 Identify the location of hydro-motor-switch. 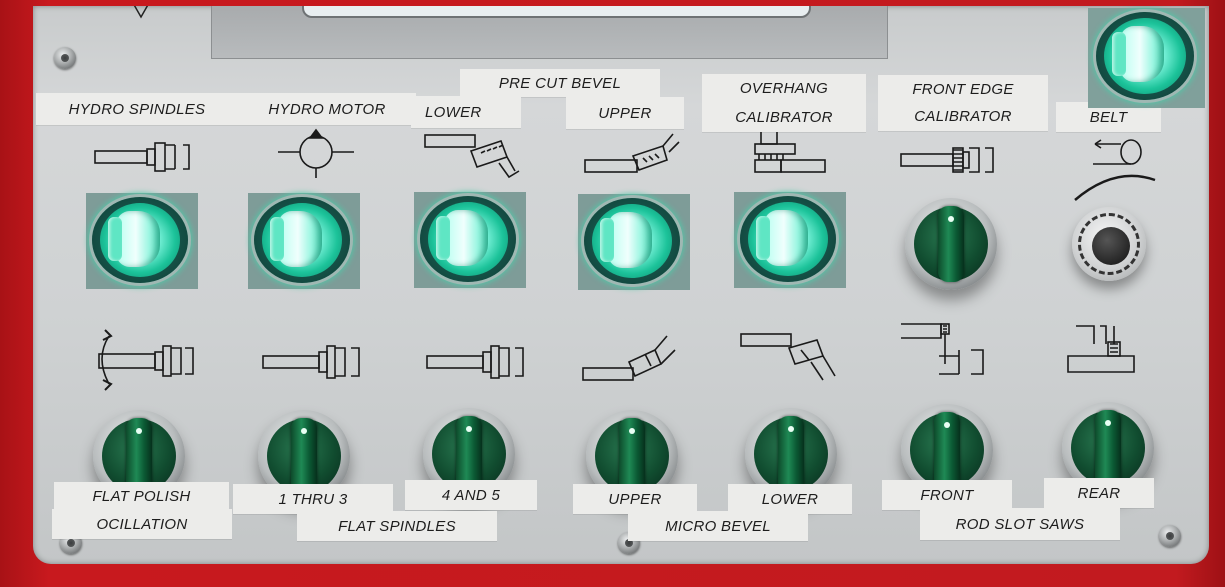
(304, 241).